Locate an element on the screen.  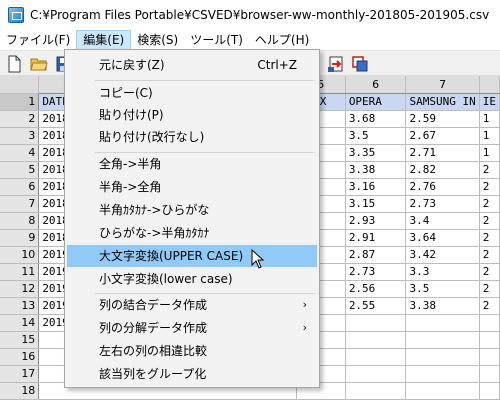
grid-cell: 2.59 is located at coordinates (442, 119).